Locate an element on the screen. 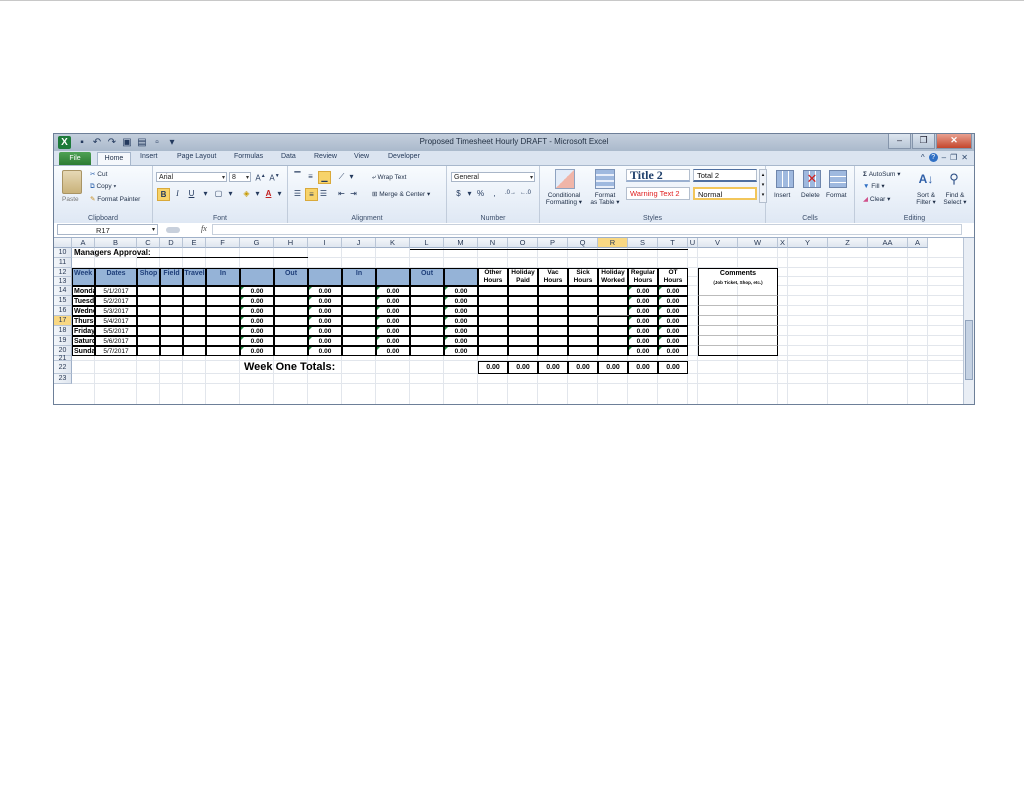 Image resolution: width=1024 pixels, height=791 pixels. insert-cells-icon is located at coordinates (785, 179).